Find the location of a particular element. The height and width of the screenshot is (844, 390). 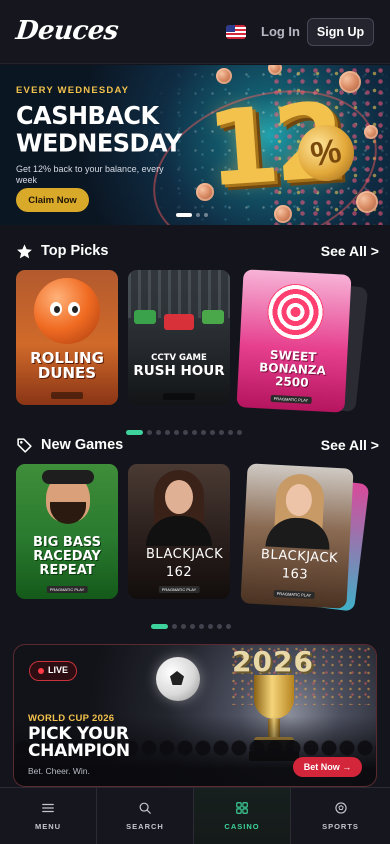

banner-tagline: Bet. Cheer. Win. is located at coordinates (59, 771).